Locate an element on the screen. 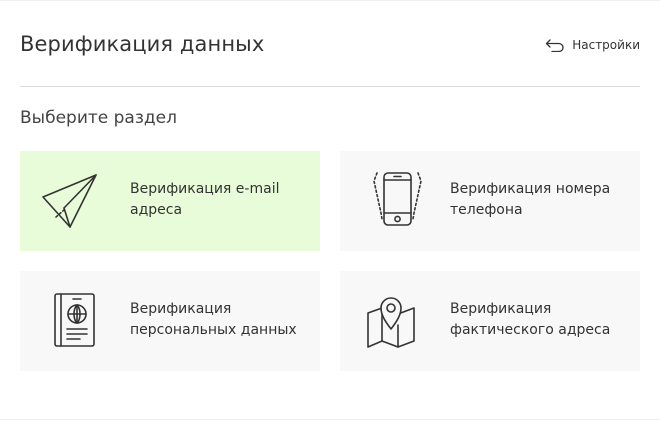 This screenshot has width=660, height=422. bottom-border is located at coordinates (330, 419).